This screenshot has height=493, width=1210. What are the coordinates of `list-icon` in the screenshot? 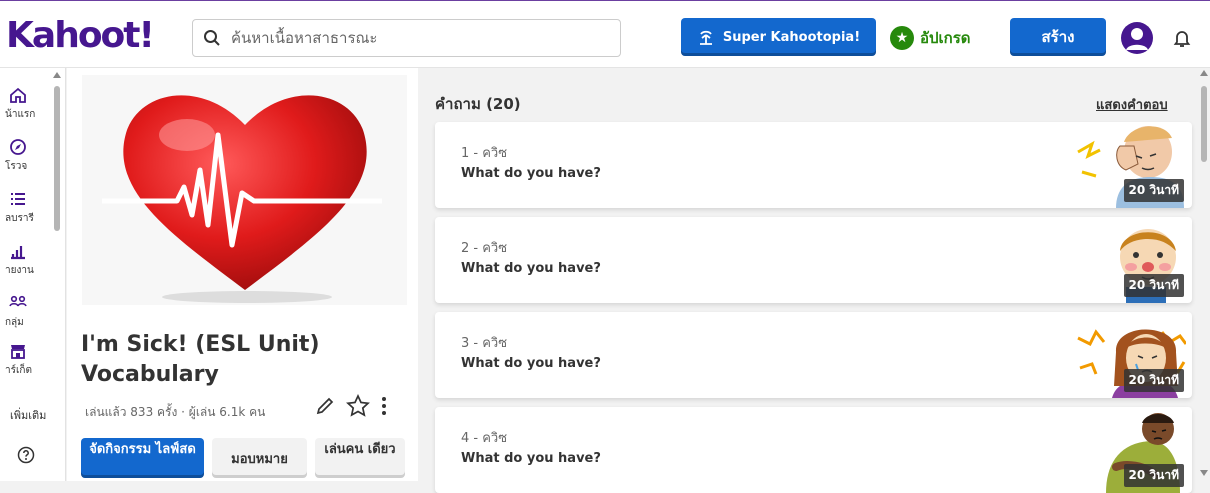 It's located at (18, 199).